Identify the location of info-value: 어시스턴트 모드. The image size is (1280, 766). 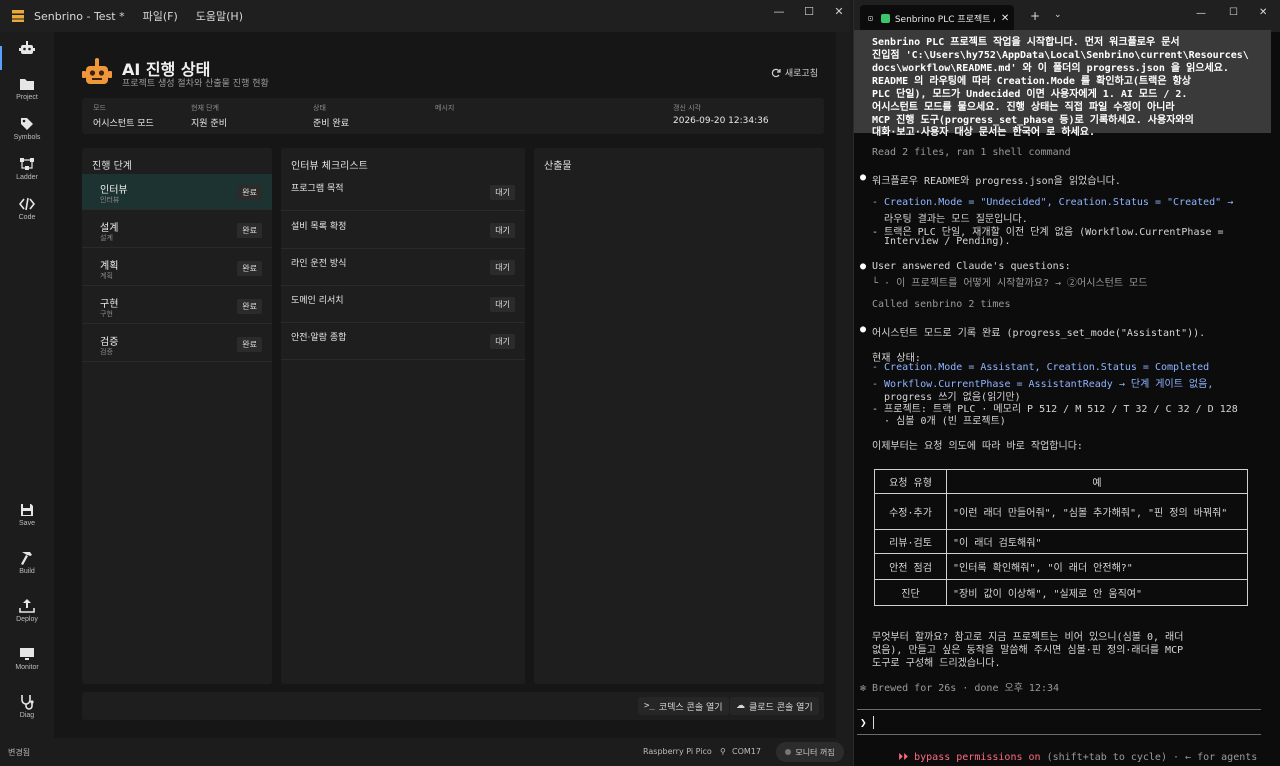
(123, 124).